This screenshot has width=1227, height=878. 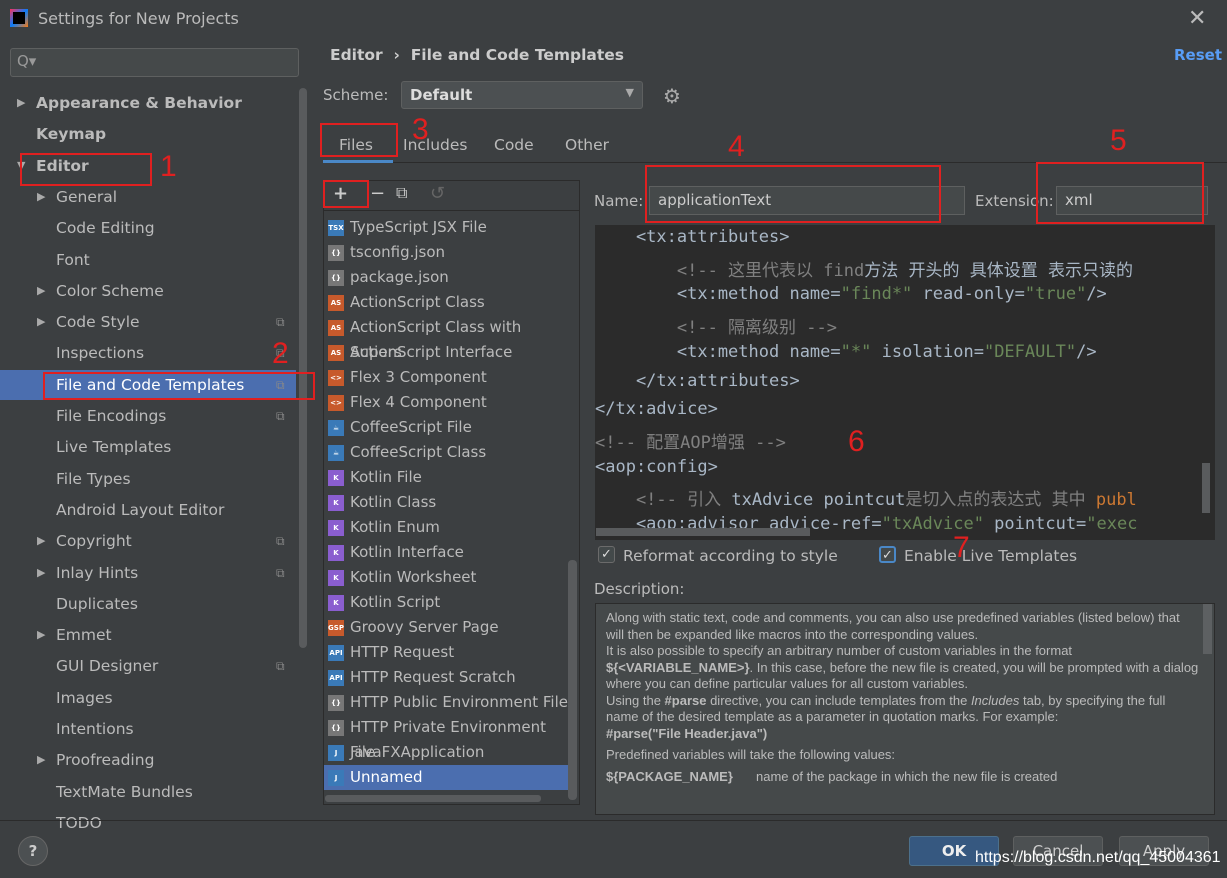 What do you see at coordinates (447, 627) in the screenshot?
I see `template-item: GSP Groovy Server Page` at bounding box center [447, 627].